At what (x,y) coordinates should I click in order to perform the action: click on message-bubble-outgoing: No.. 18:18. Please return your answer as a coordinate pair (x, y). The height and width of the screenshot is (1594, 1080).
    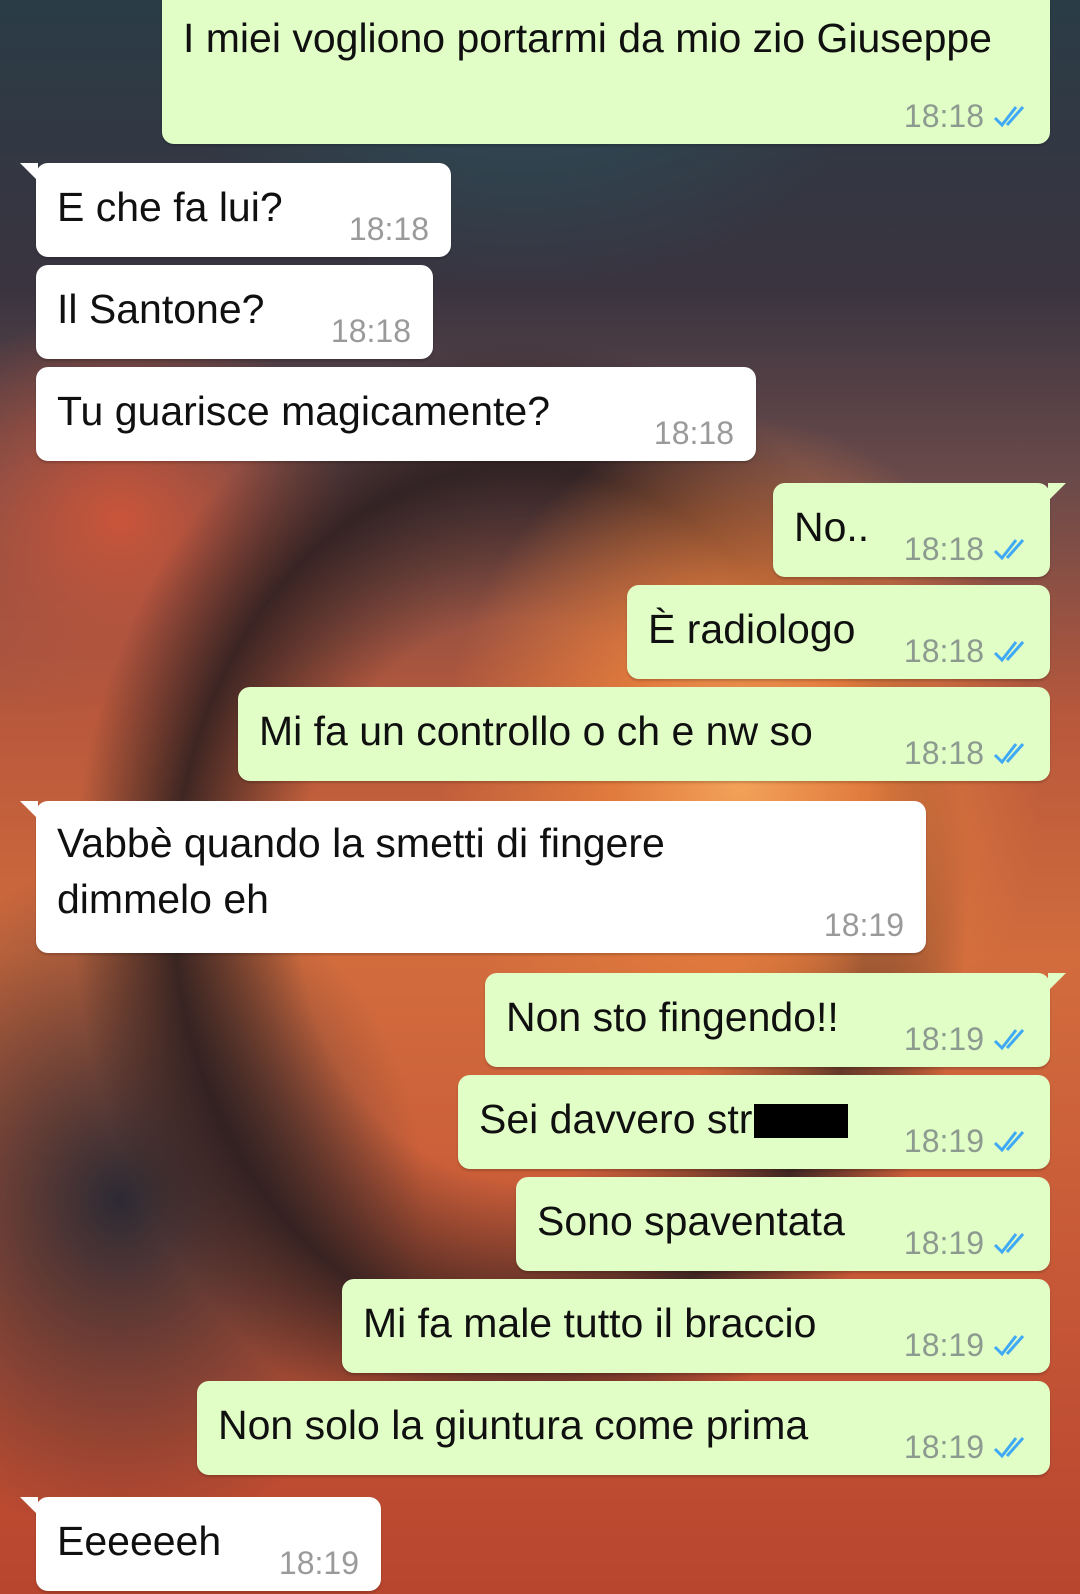
    Looking at the image, I should click on (919, 530).